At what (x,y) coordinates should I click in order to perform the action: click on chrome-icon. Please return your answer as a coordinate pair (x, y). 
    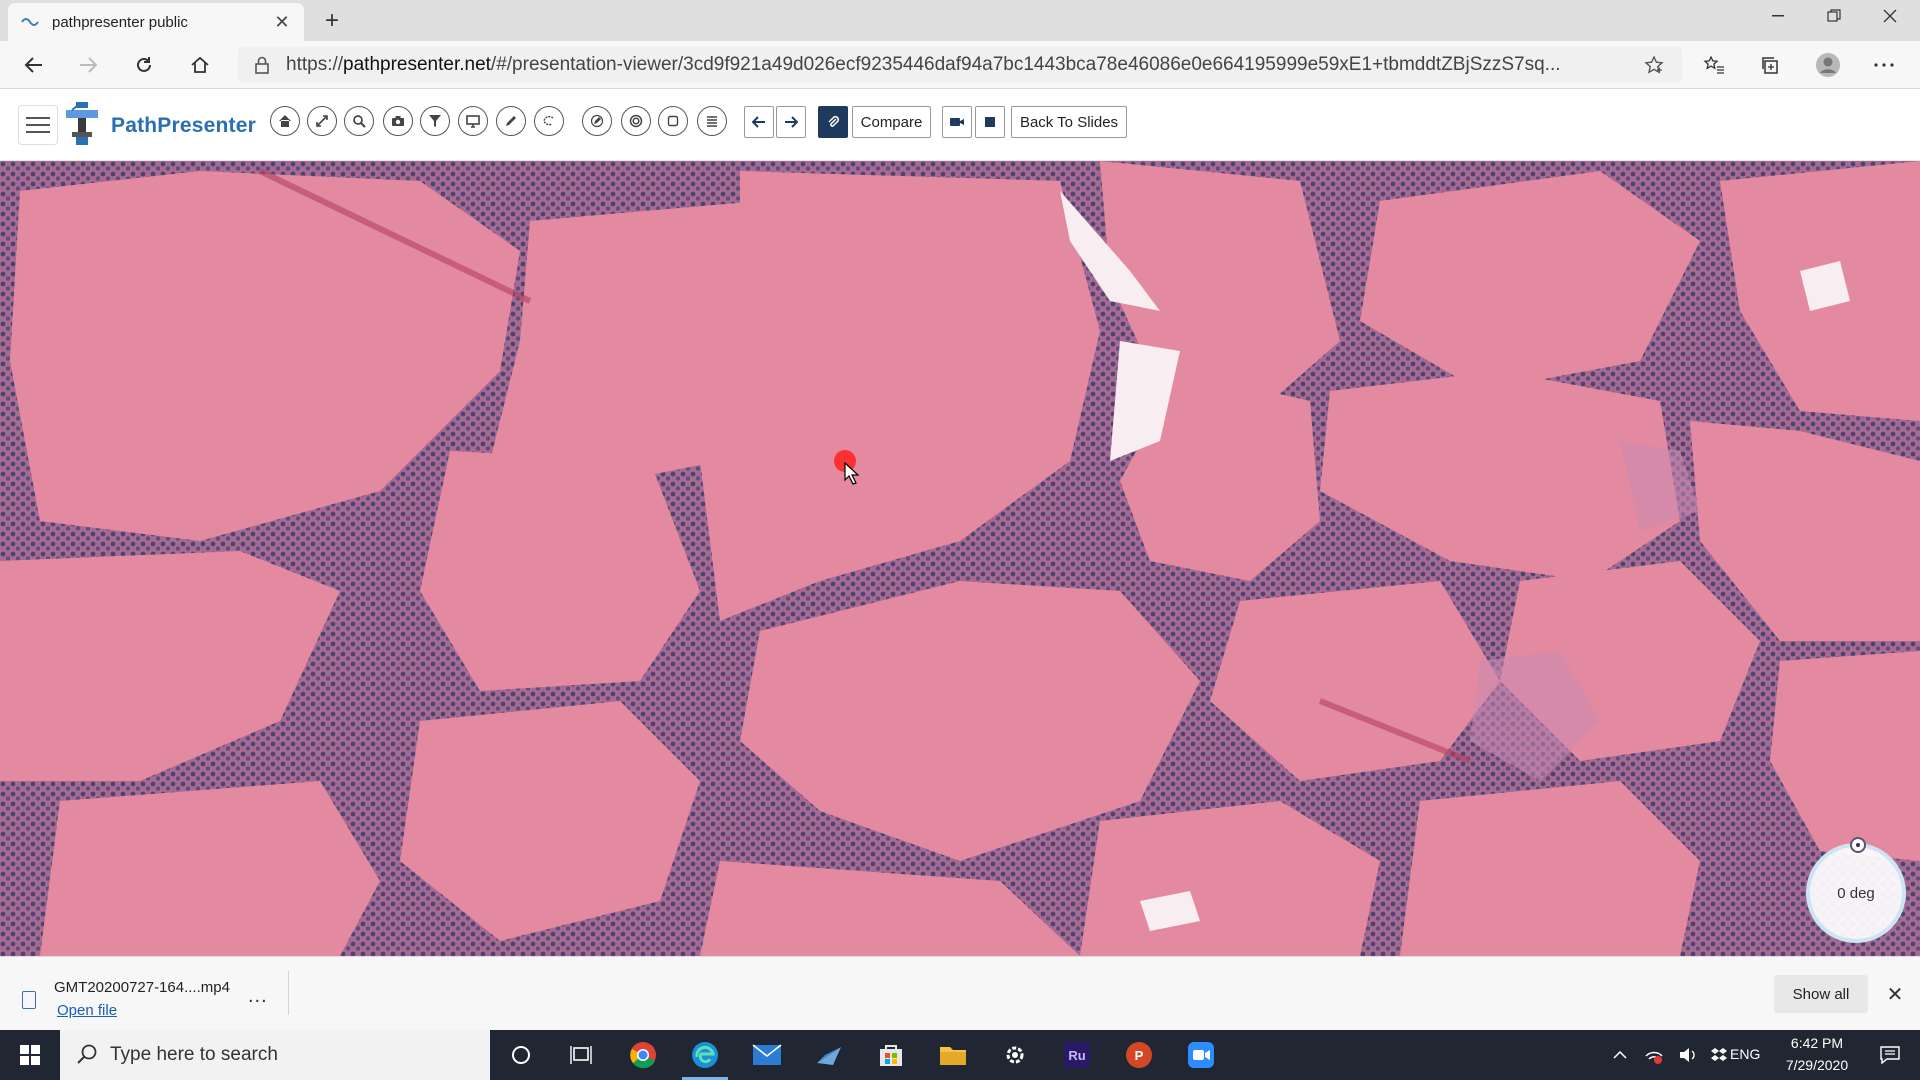
    Looking at the image, I should click on (643, 1055).